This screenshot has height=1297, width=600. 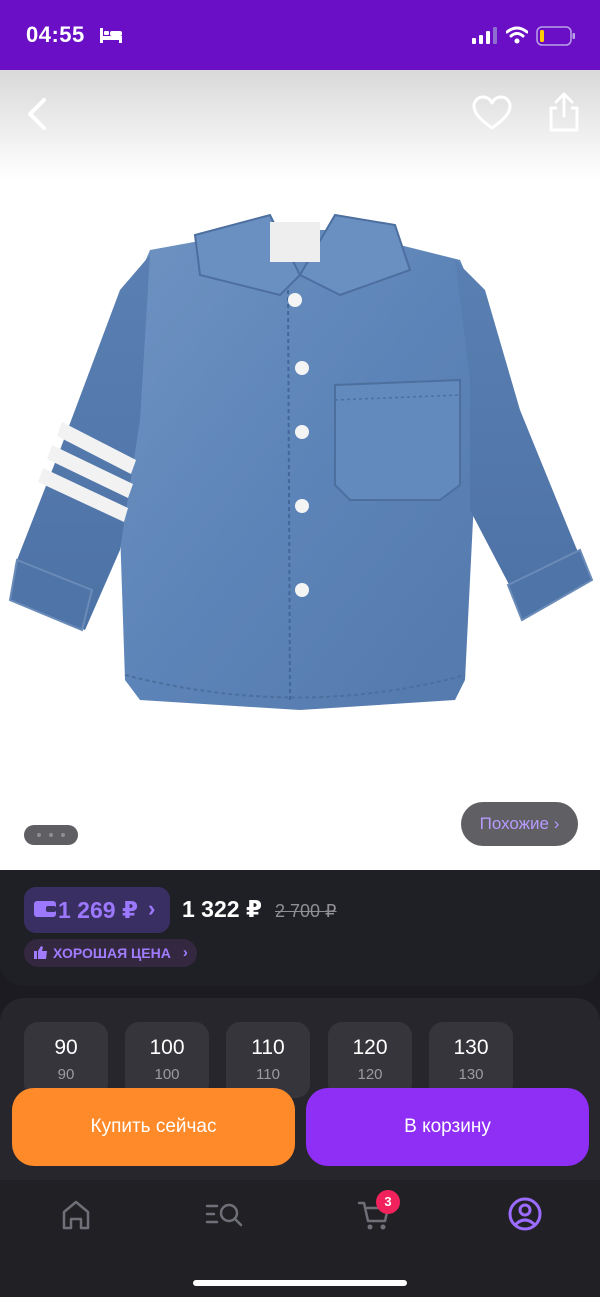 What do you see at coordinates (300, 35) in the screenshot?
I see `status-bar: 04:55` at bounding box center [300, 35].